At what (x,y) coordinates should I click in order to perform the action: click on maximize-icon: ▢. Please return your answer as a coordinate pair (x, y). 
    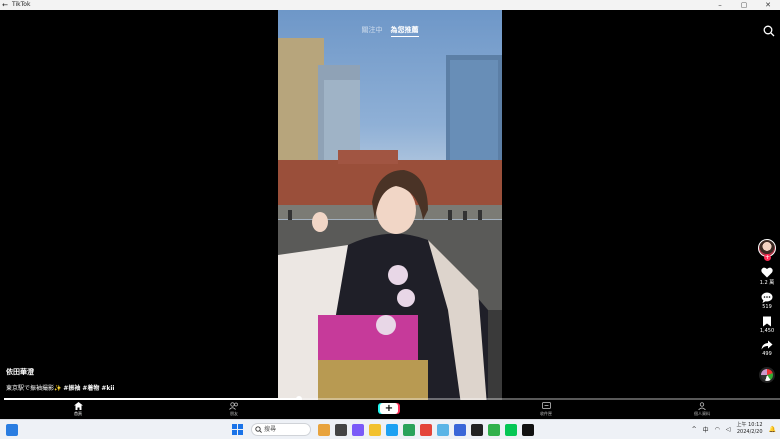
    Looking at the image, I should click on (744, 5).